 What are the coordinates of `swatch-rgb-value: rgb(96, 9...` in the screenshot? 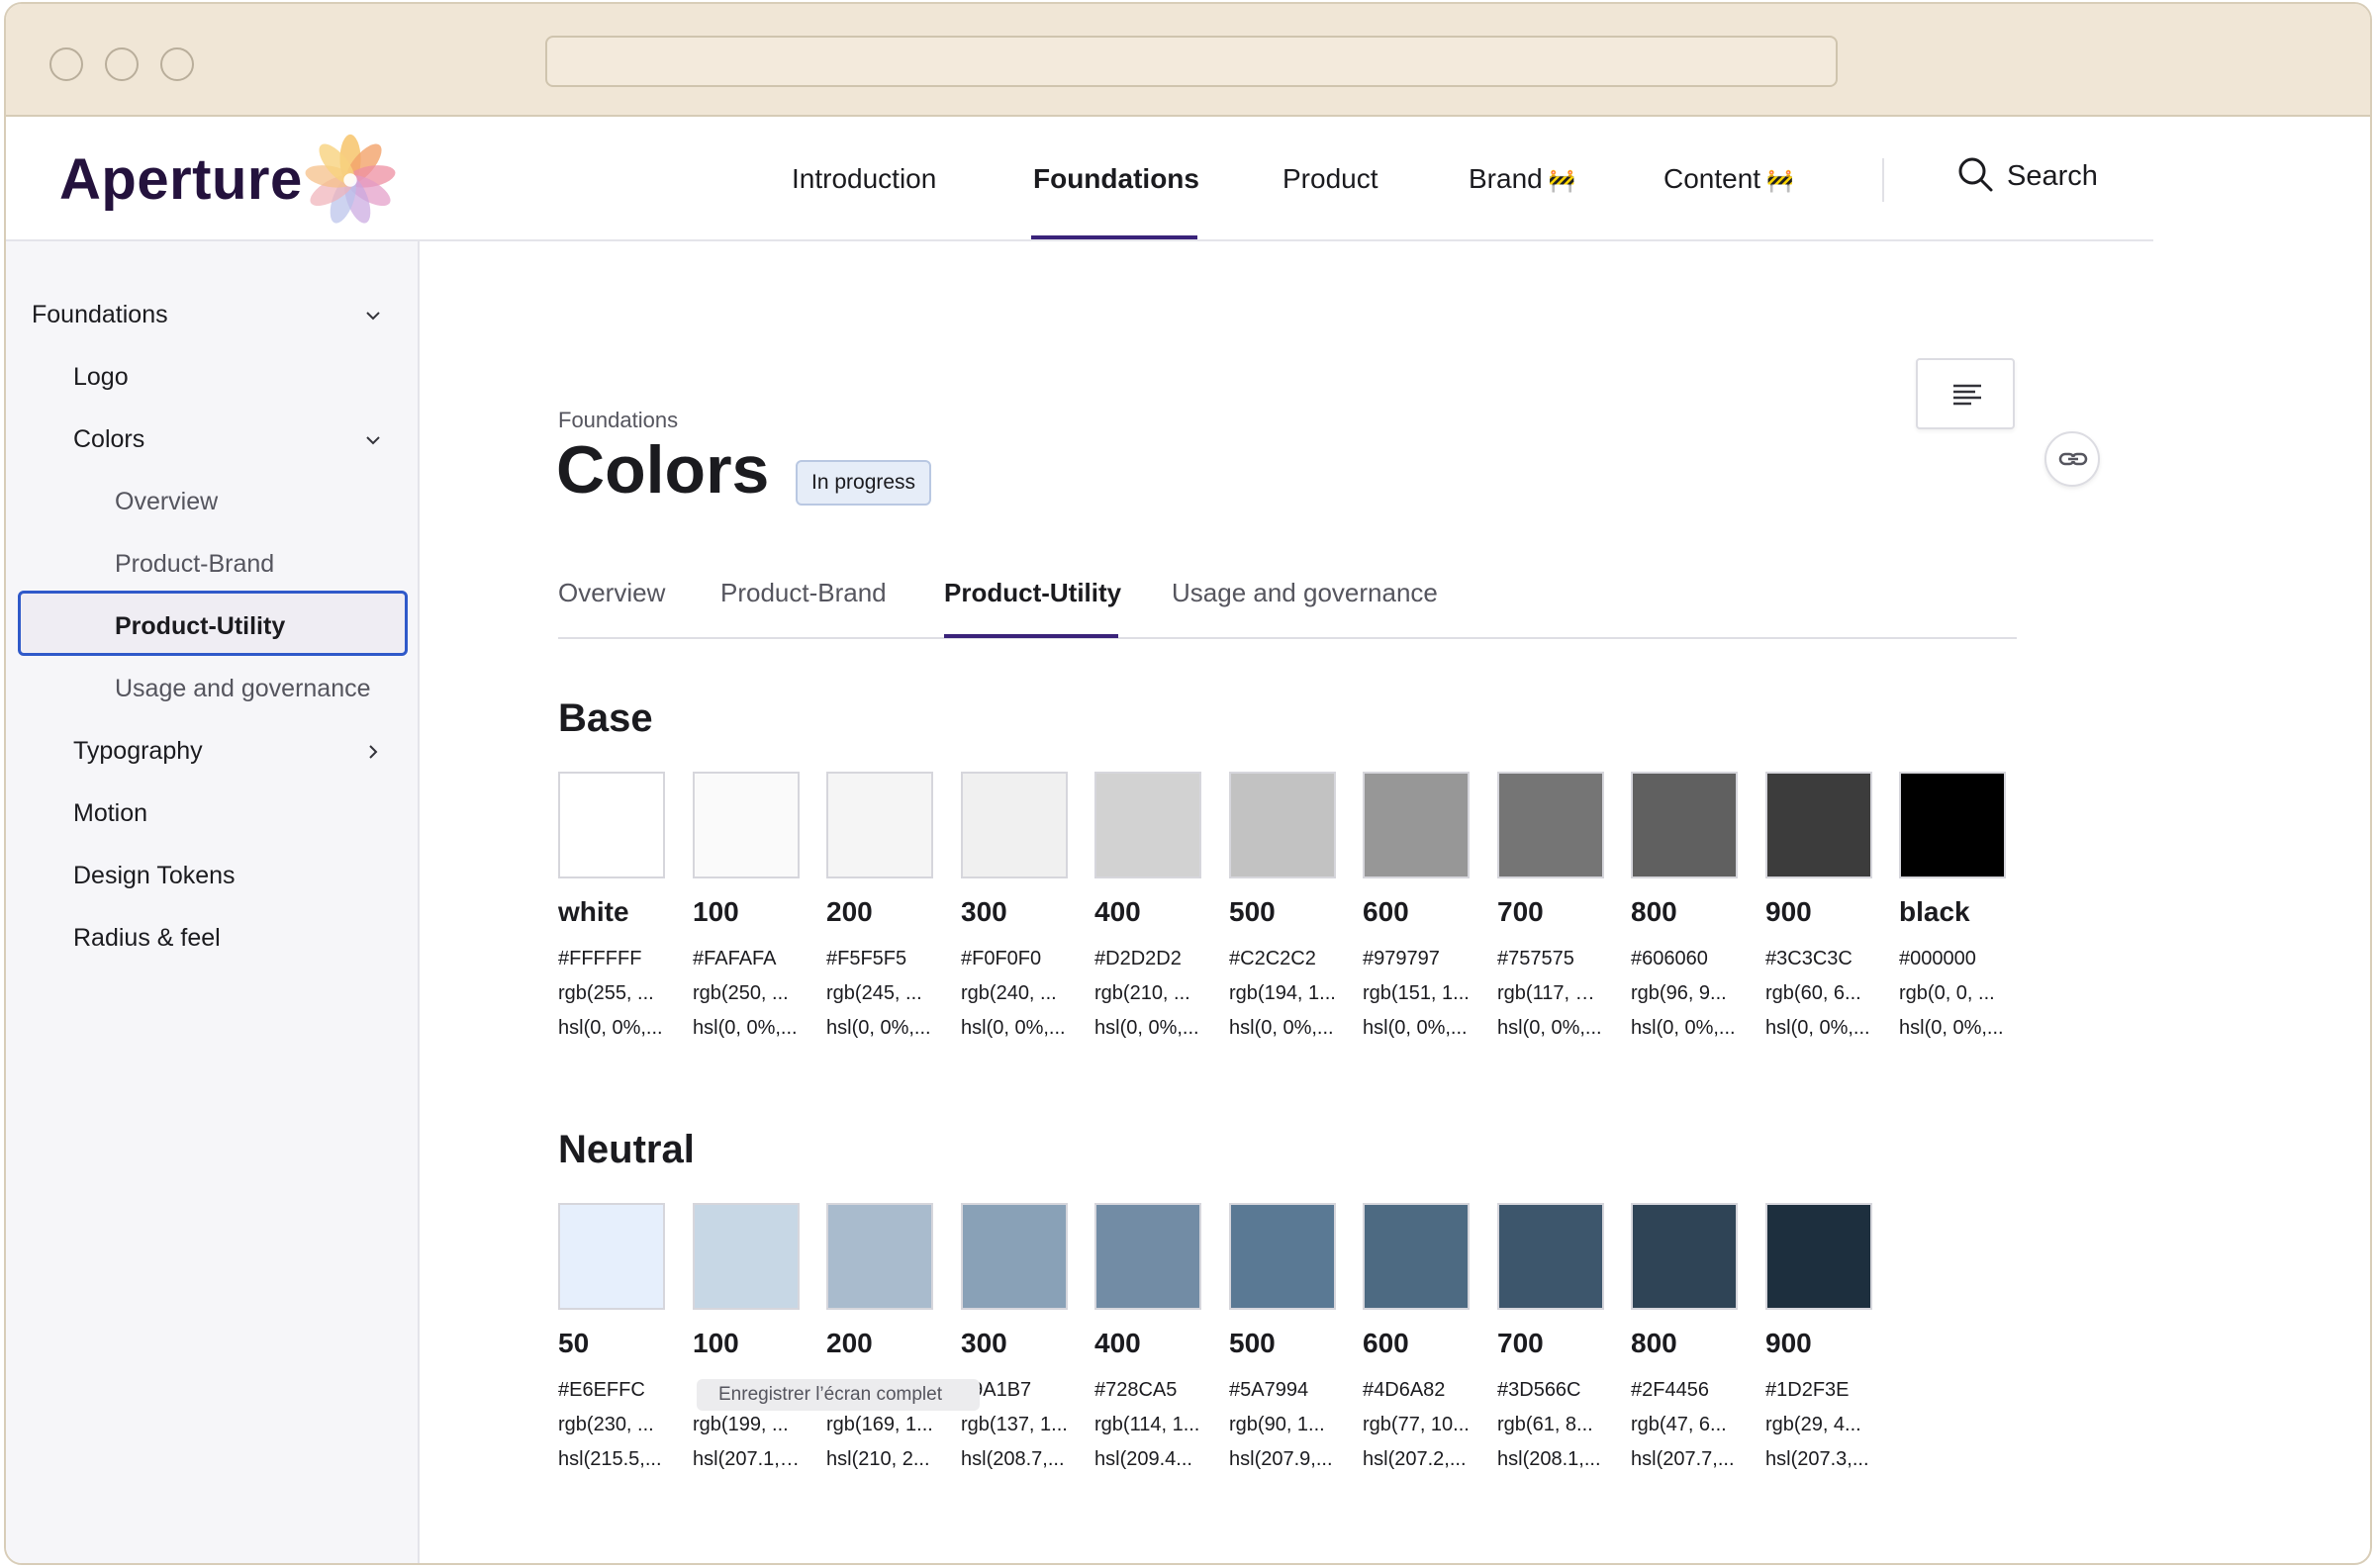 It's located at (1684, 993).